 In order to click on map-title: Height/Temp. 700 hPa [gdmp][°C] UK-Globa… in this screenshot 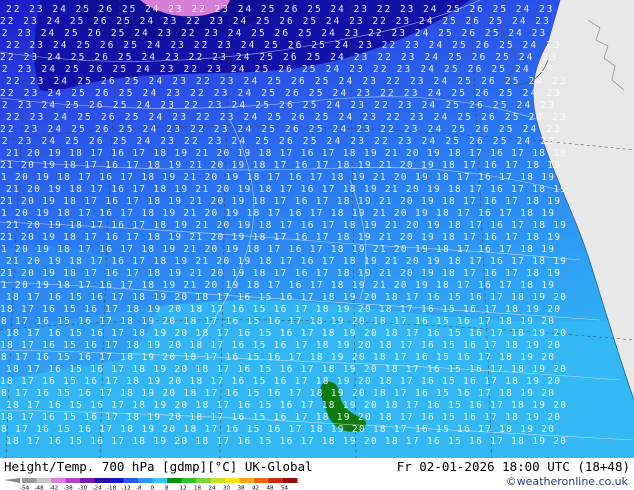, I will do `click(158, 466)`.